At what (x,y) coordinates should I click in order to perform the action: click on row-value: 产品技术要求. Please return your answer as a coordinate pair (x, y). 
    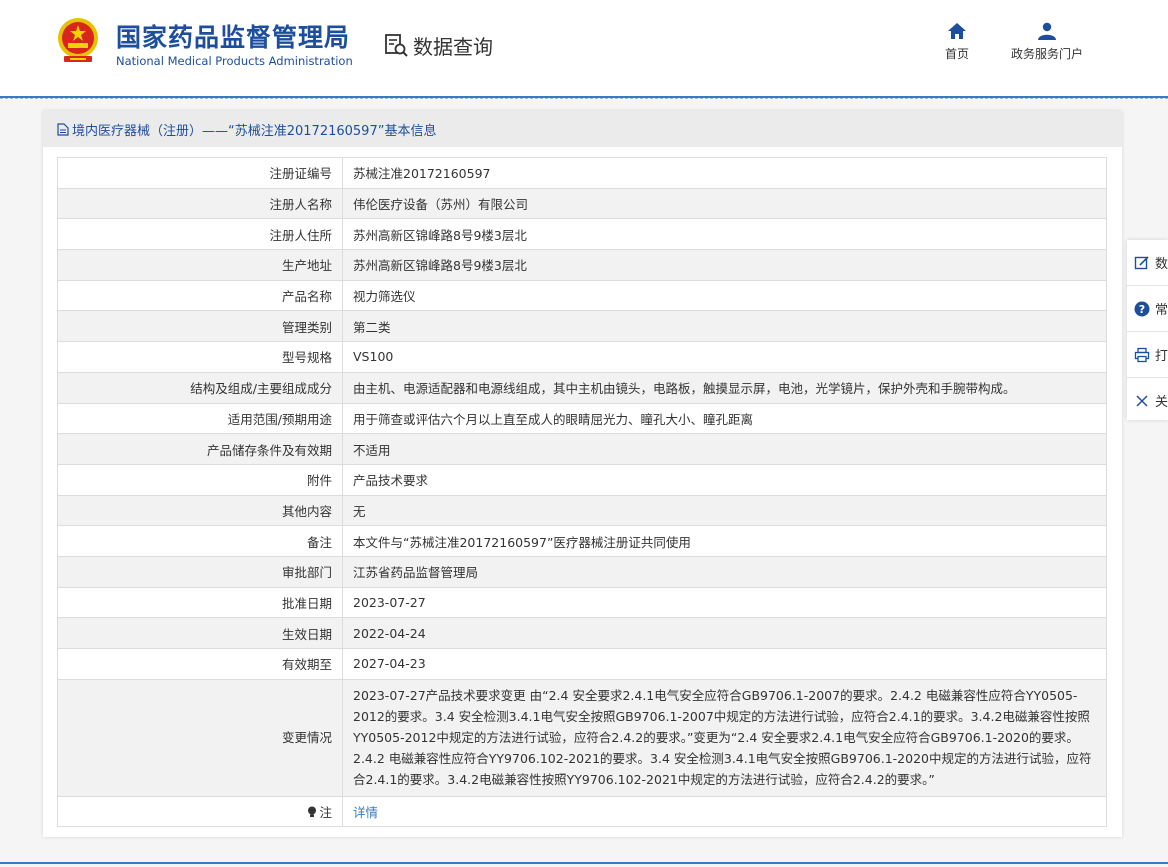
    Looking at the image, I should click on (724, 479).